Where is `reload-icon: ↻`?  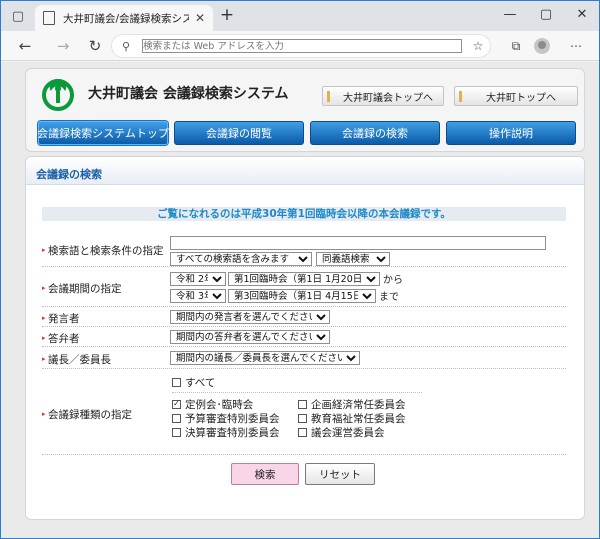
reload-icon: ↻ is located at coordinates (95, 46).